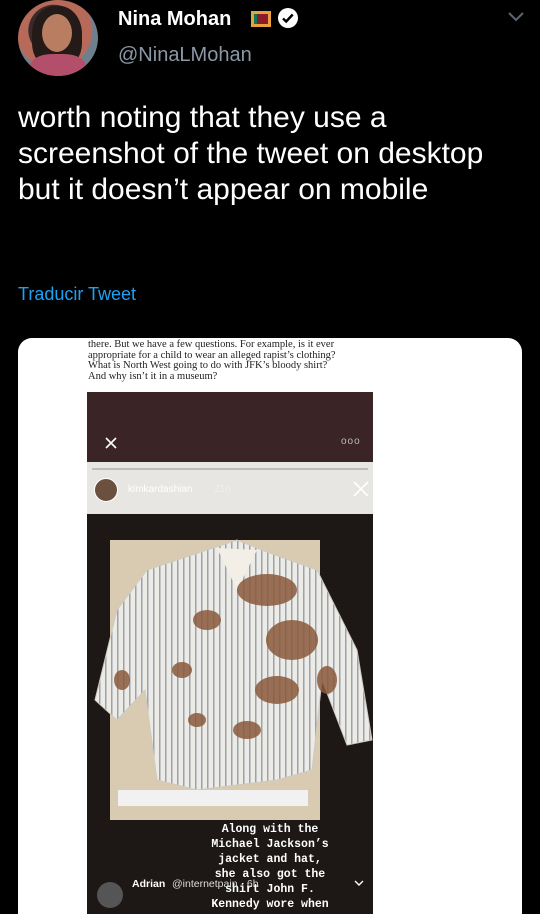  What do you see at coordinates (270, 904) in the screenshot?
I see `caption-line: Kennedy wore when` at bounding box center [270, 904].